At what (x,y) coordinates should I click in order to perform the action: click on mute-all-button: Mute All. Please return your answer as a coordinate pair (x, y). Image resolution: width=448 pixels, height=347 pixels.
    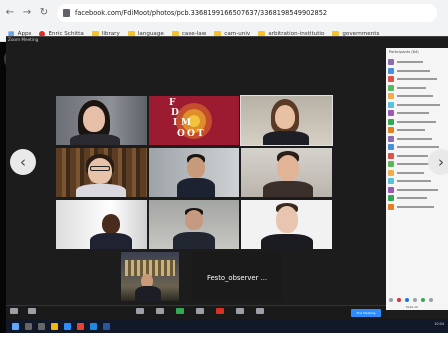
    Looking at the image, I should click on (412, 307).